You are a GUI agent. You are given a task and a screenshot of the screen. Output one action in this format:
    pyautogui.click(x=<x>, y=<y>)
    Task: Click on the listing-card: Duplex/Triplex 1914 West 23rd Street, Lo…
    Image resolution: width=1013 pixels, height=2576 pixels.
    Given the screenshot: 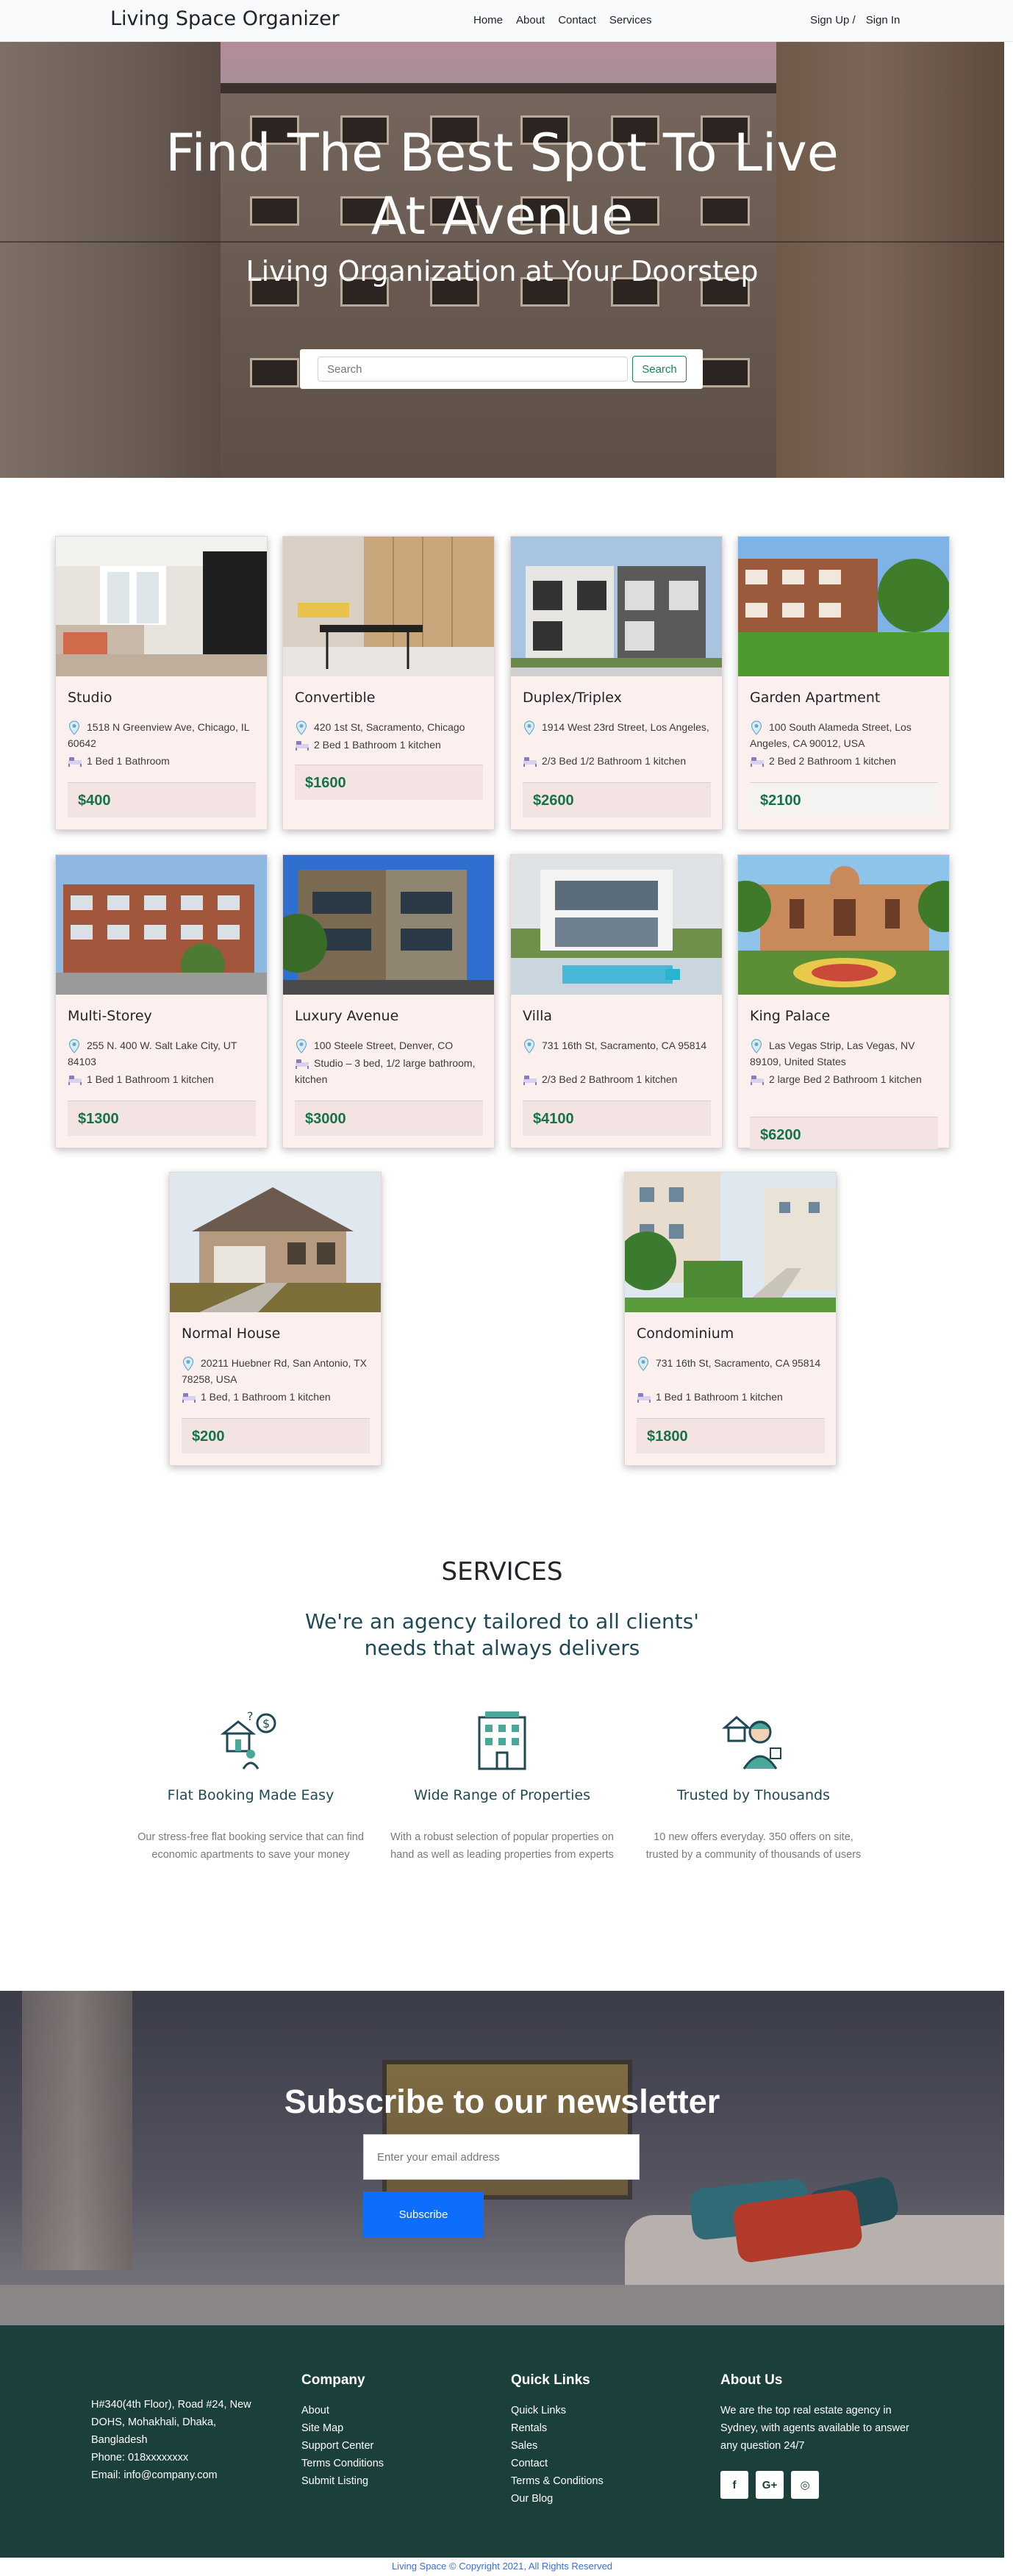 What is the action you would take?
    pyautogui.click(x=616, y=683)
    